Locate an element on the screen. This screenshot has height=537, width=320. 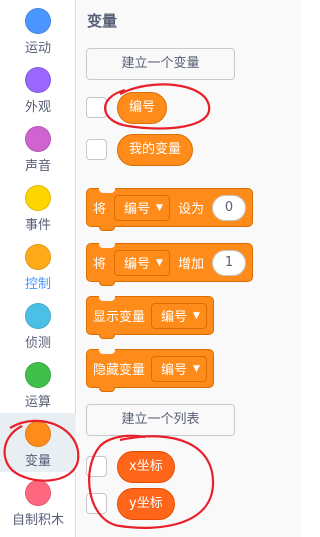
sound-category-icon is located at coordinates (38, 139).